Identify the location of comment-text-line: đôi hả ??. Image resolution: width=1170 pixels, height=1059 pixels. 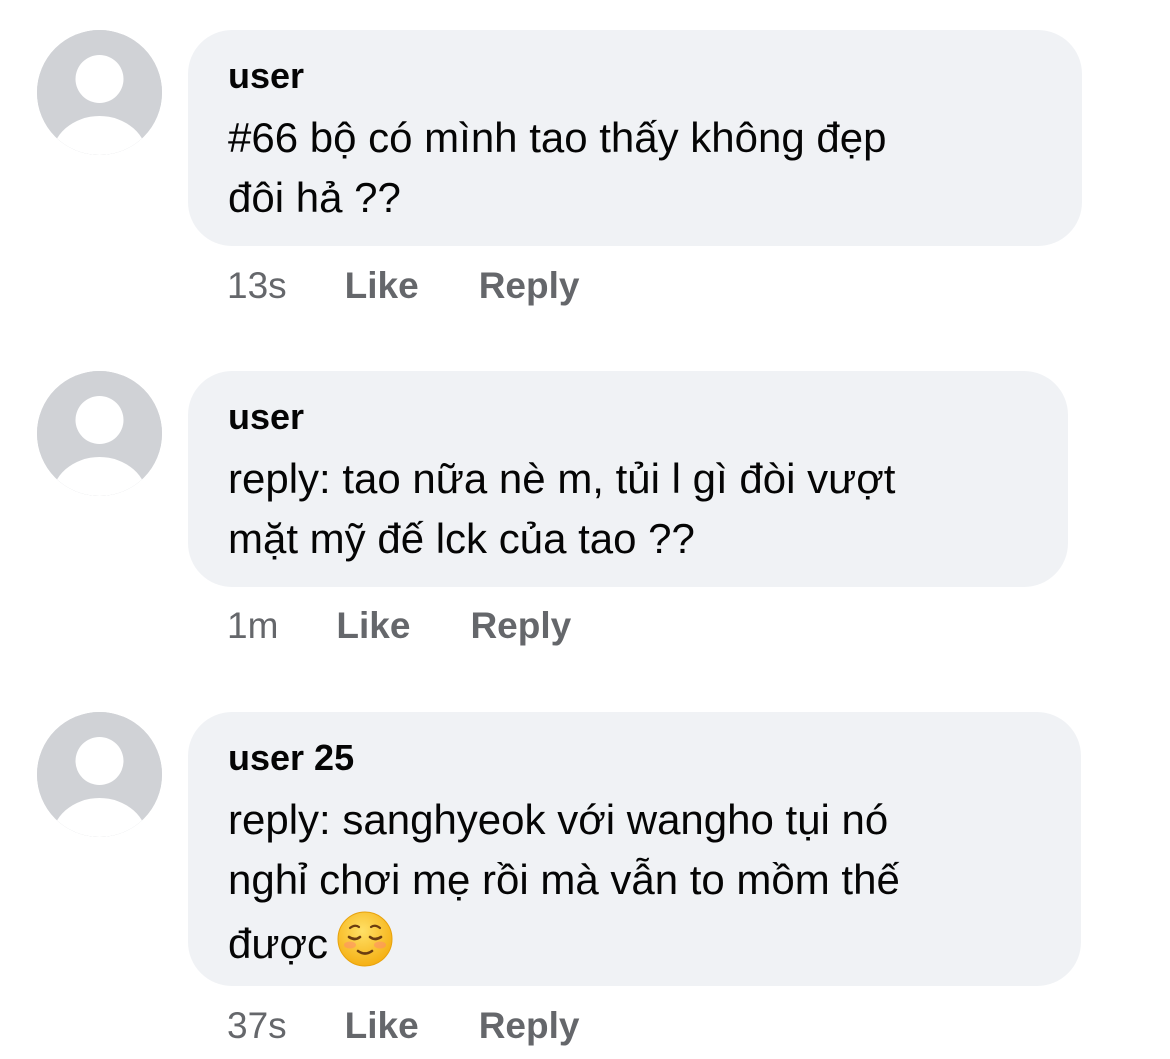
(314, 197).